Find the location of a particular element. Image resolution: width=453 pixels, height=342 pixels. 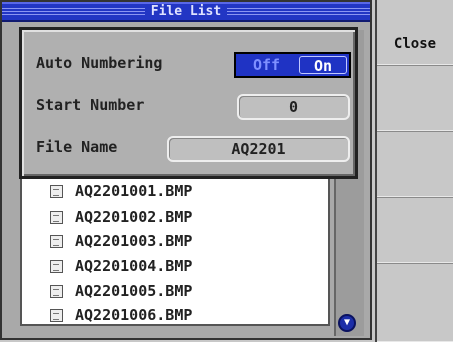

list-item: AQ2201006.BMP is located at coordinates (121, 315).